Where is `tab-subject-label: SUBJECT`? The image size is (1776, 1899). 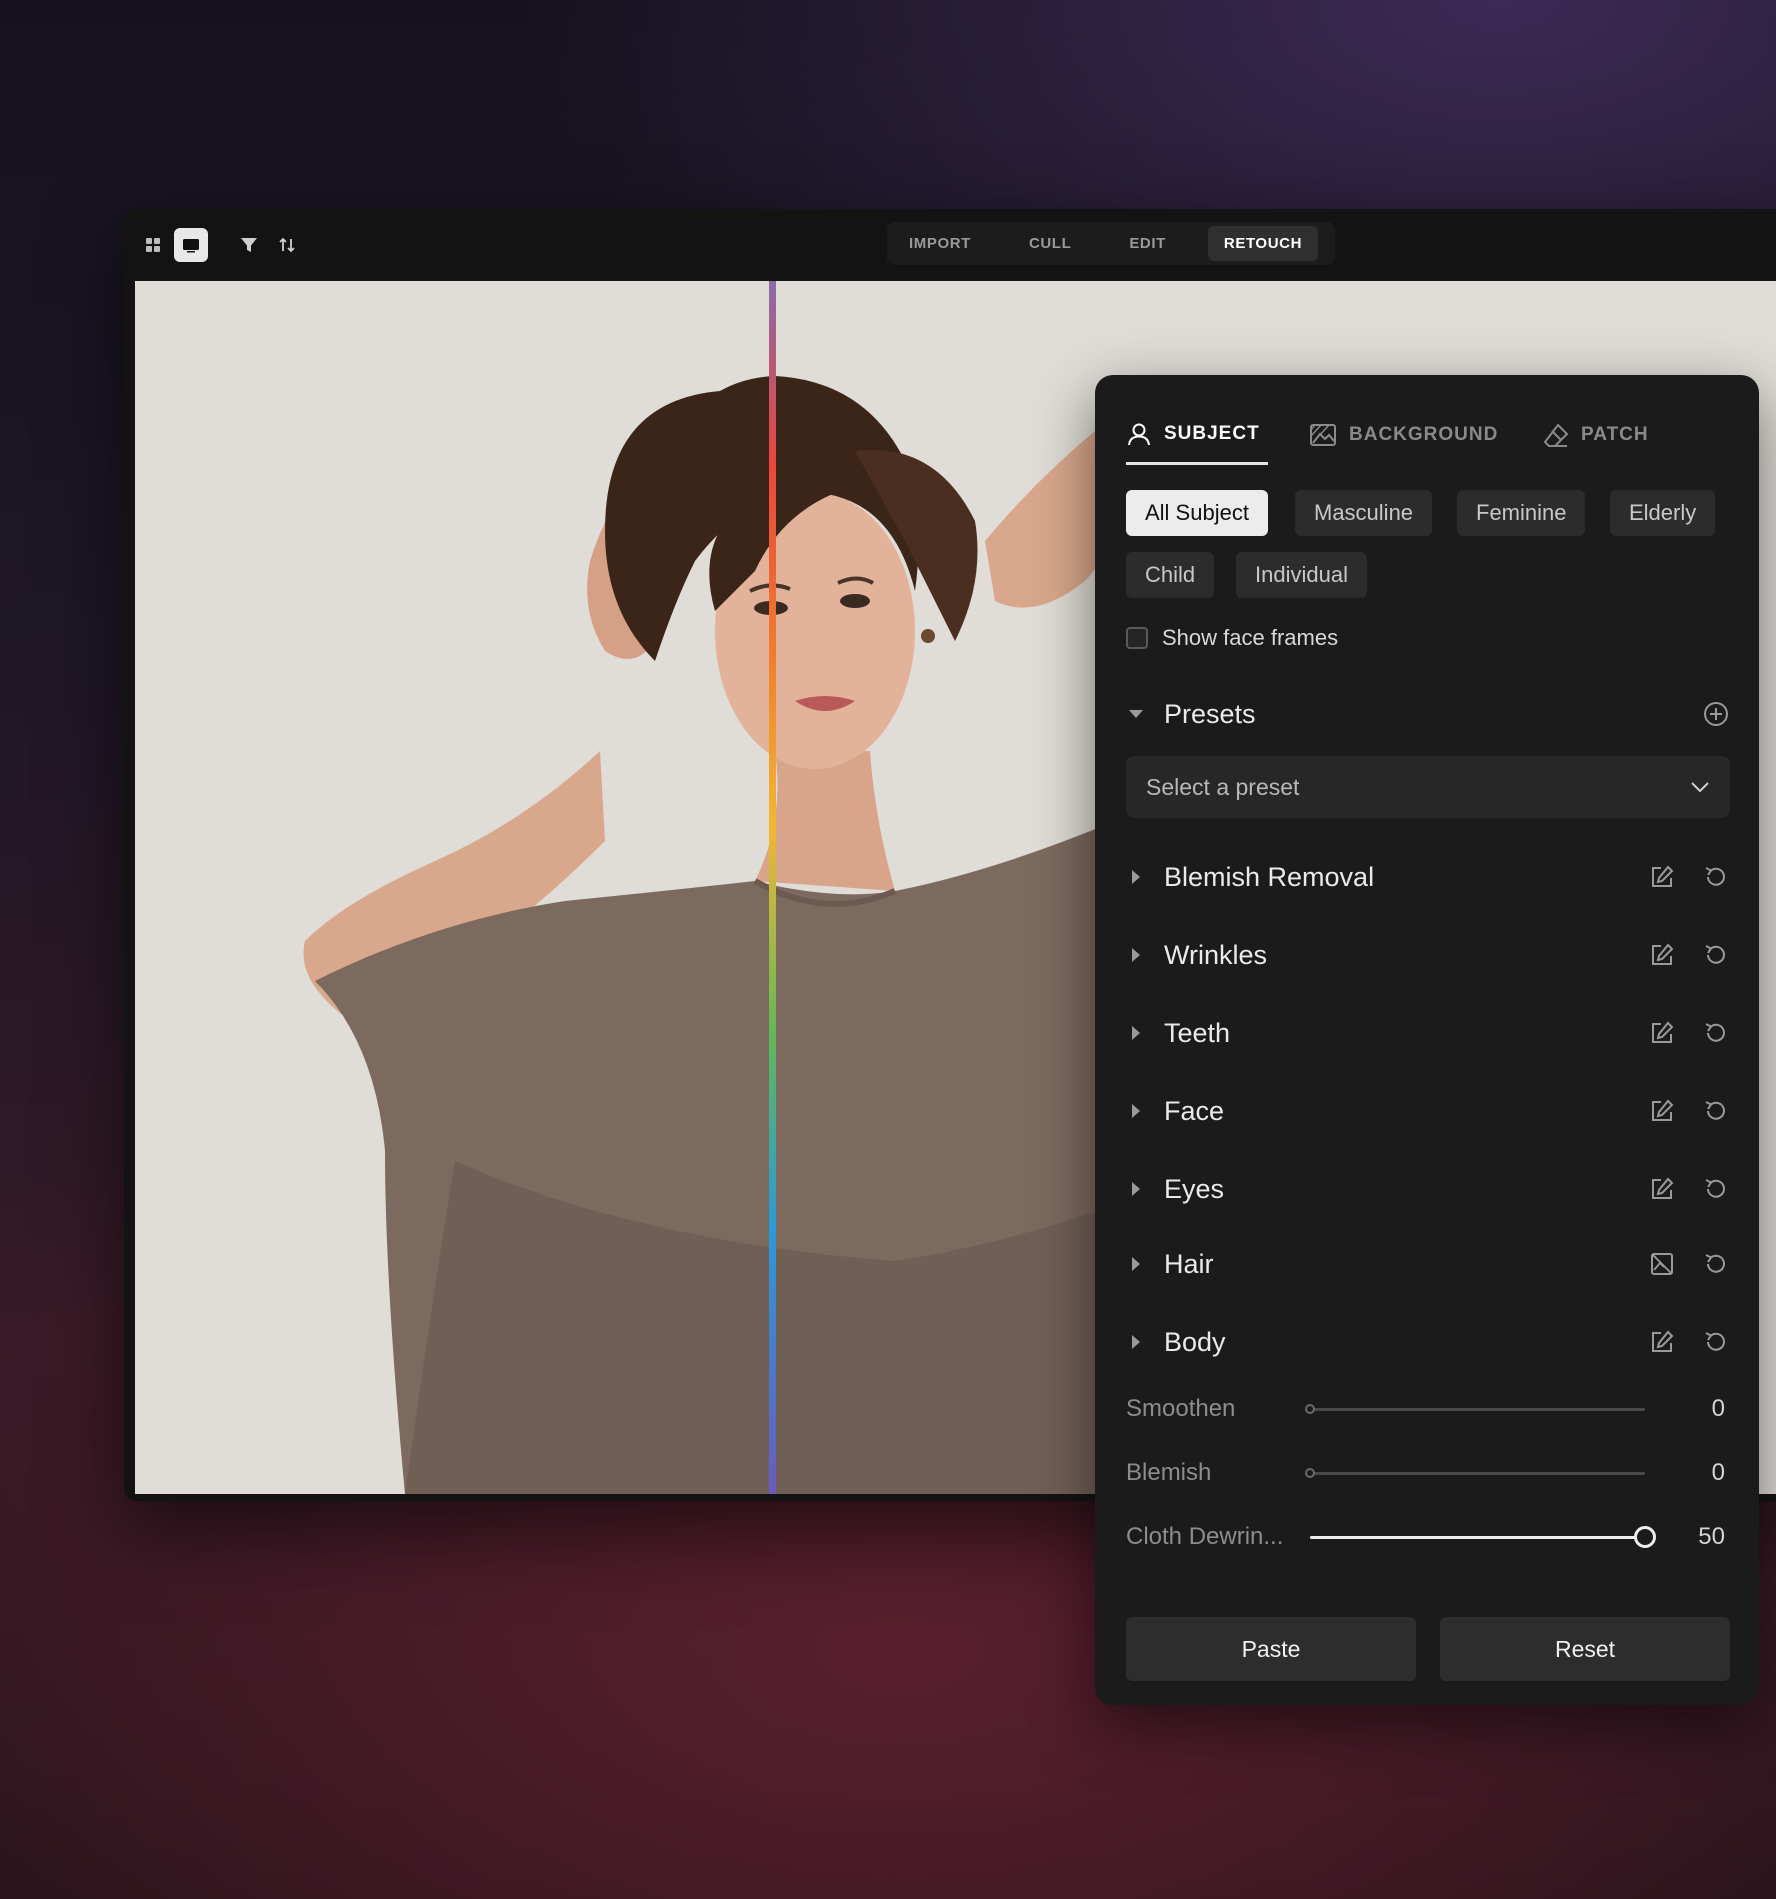
tab-subject-label: SUBJECT is located at coordinates (1212, 433).